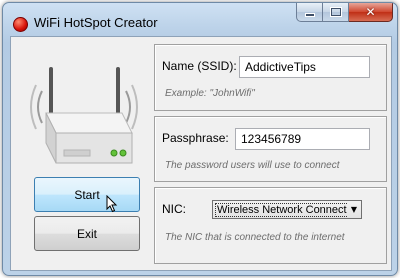 The height and width of the screenshot is (278, 400). Describe the element at coordinates (84, 115) in the screenshot. I see `router-icon` at that location.